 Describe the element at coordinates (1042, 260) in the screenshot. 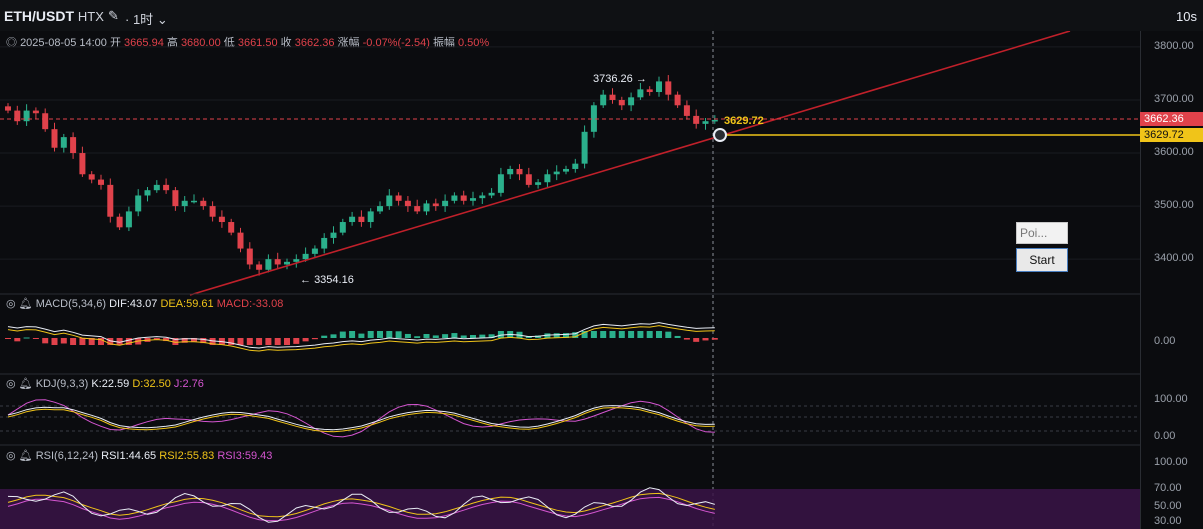

I see `start-button: Start` at that location.